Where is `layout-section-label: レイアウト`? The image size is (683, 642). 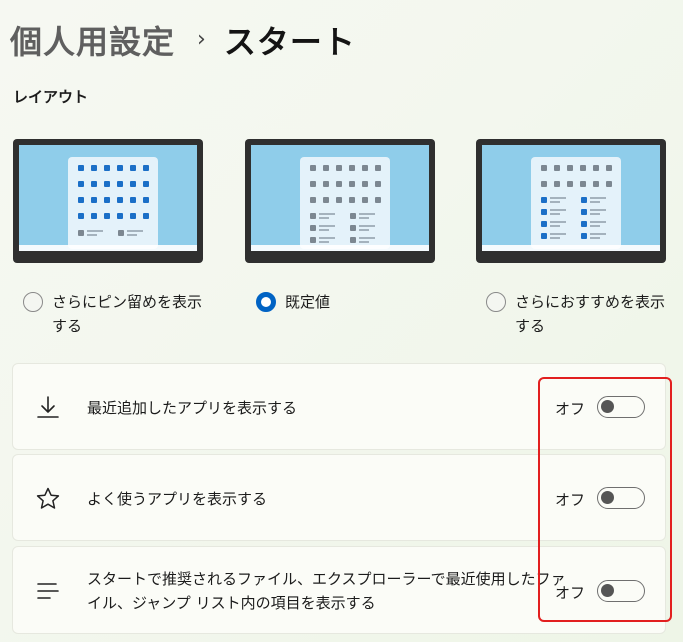 layout-section-label: レイアウト is located at coordinates (51, 97).